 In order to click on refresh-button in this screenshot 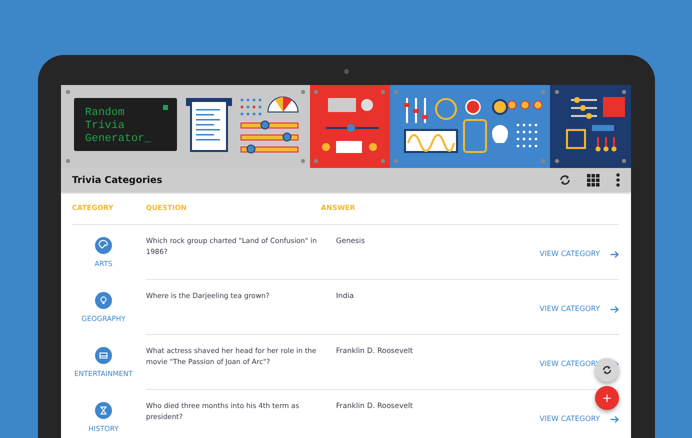, I will do `click(565, 180)`.